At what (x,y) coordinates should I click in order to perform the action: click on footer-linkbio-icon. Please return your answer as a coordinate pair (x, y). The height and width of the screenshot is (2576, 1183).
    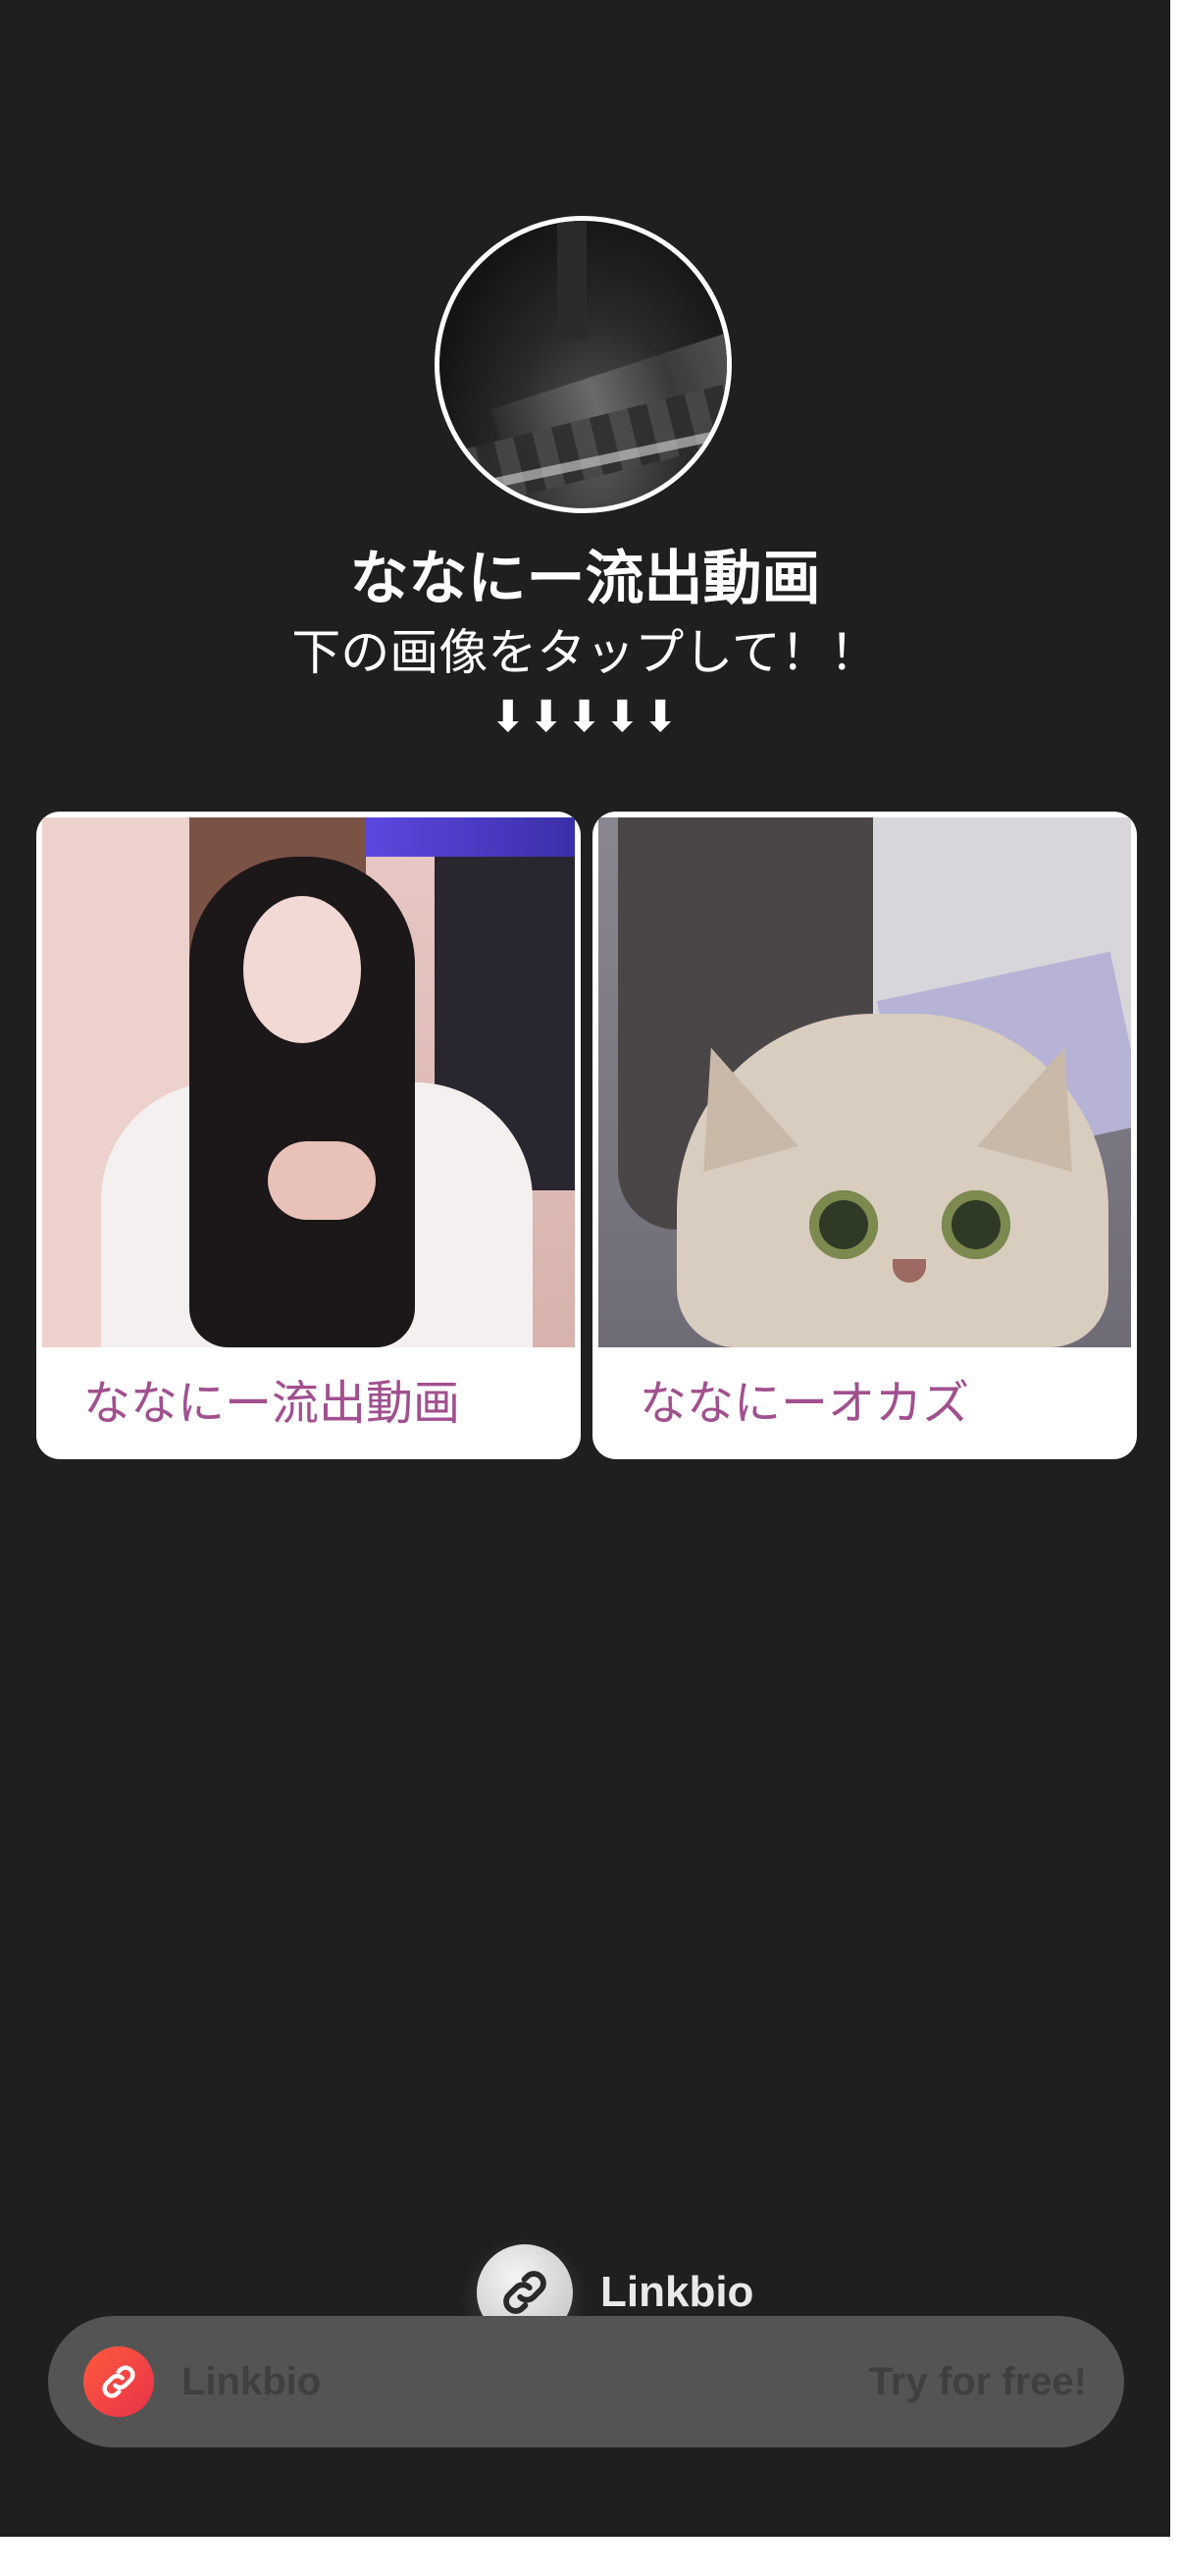
    Looking at the image, I should click on (118, 2381).